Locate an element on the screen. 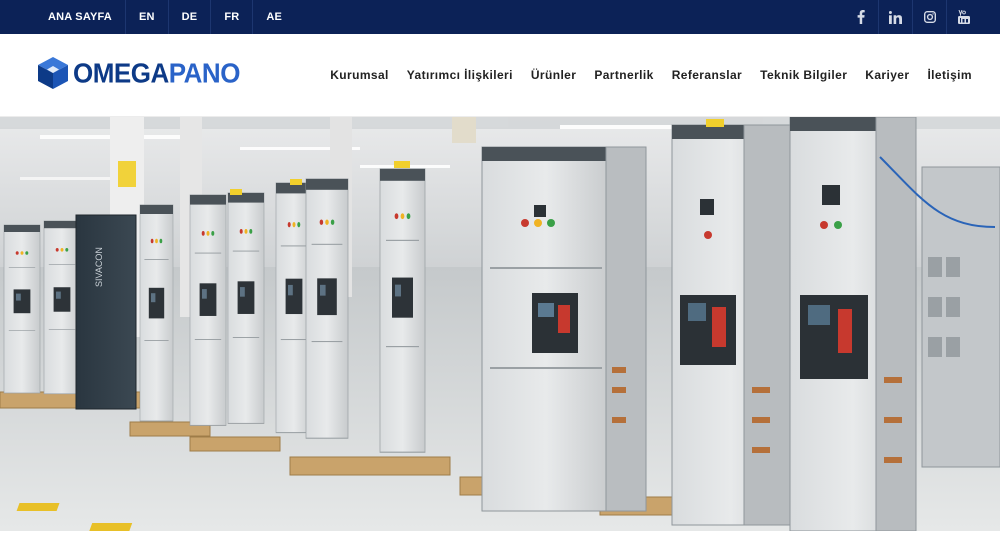  nav-urunler: Ürünler is located at coordinates (553, 75).